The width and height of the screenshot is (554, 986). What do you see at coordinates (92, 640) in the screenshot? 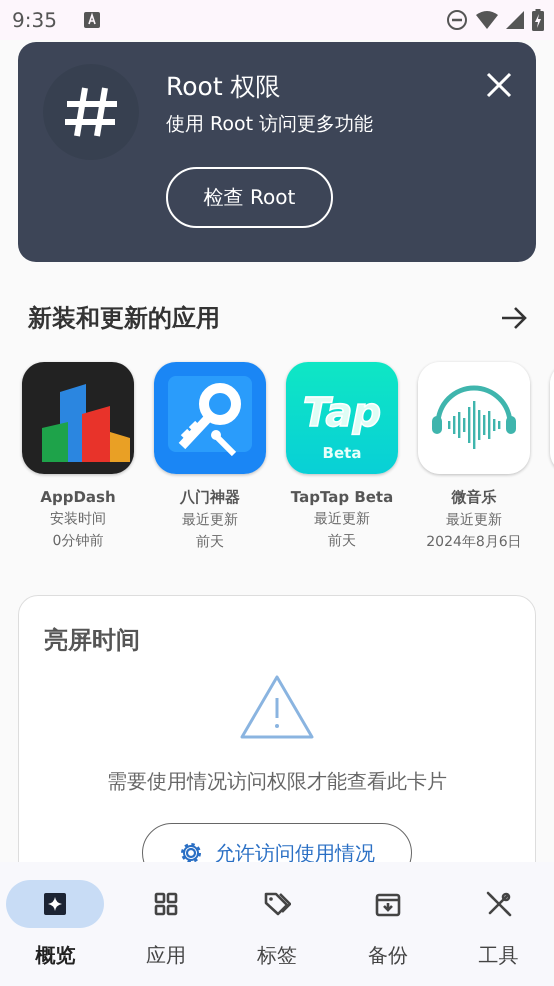
I see `card-title: 亮屏时间` at bounding box center [92, 640].